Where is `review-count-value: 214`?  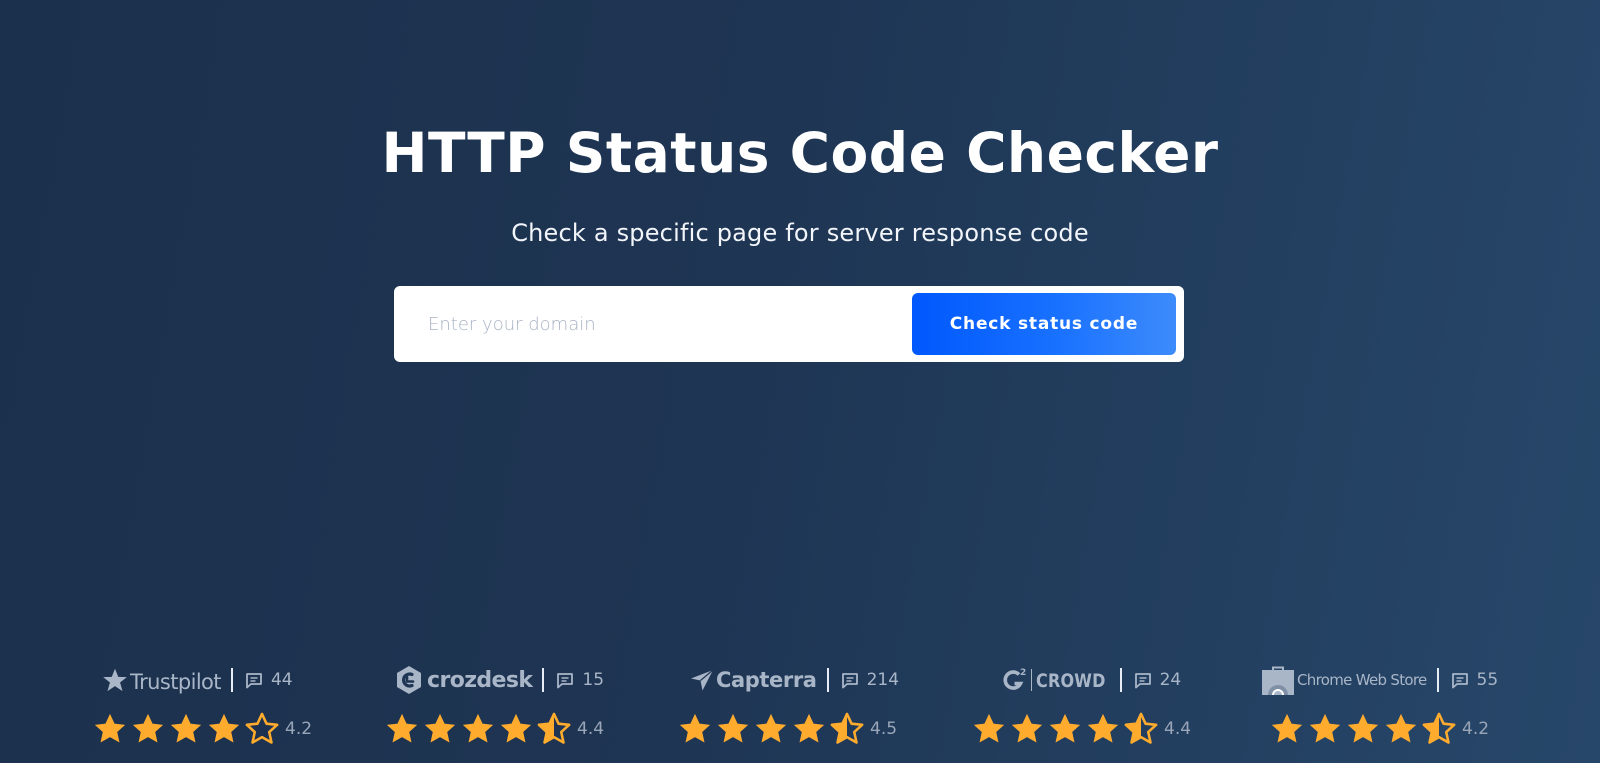
review-count-value: 214 is located at coordinates (883, 680).